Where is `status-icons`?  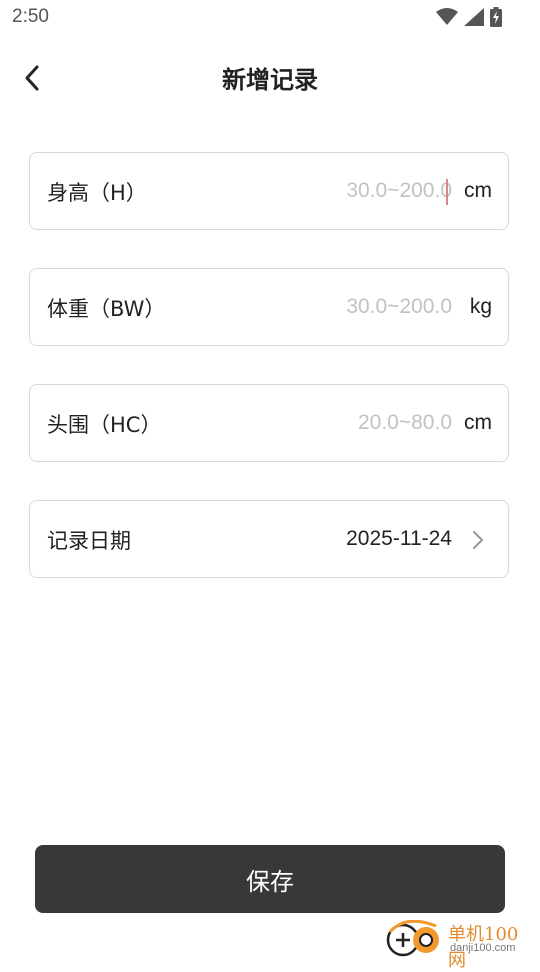
status-icons is located at coordinates (469, 17).